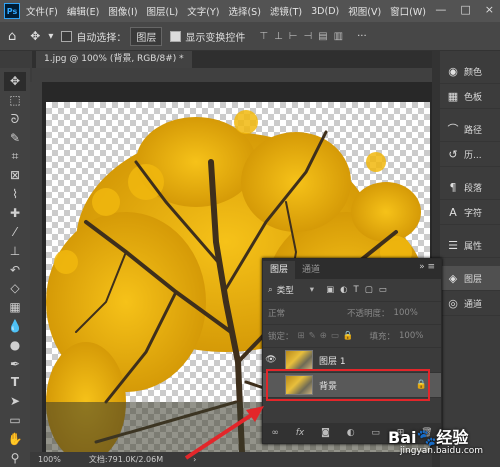 This screenshot has width=500, height=467. What do you see at coordinates (442, 451) in the screenshot?
I see `watermark-url: jingyan.baidu.com` at bounding box center [442, 451].